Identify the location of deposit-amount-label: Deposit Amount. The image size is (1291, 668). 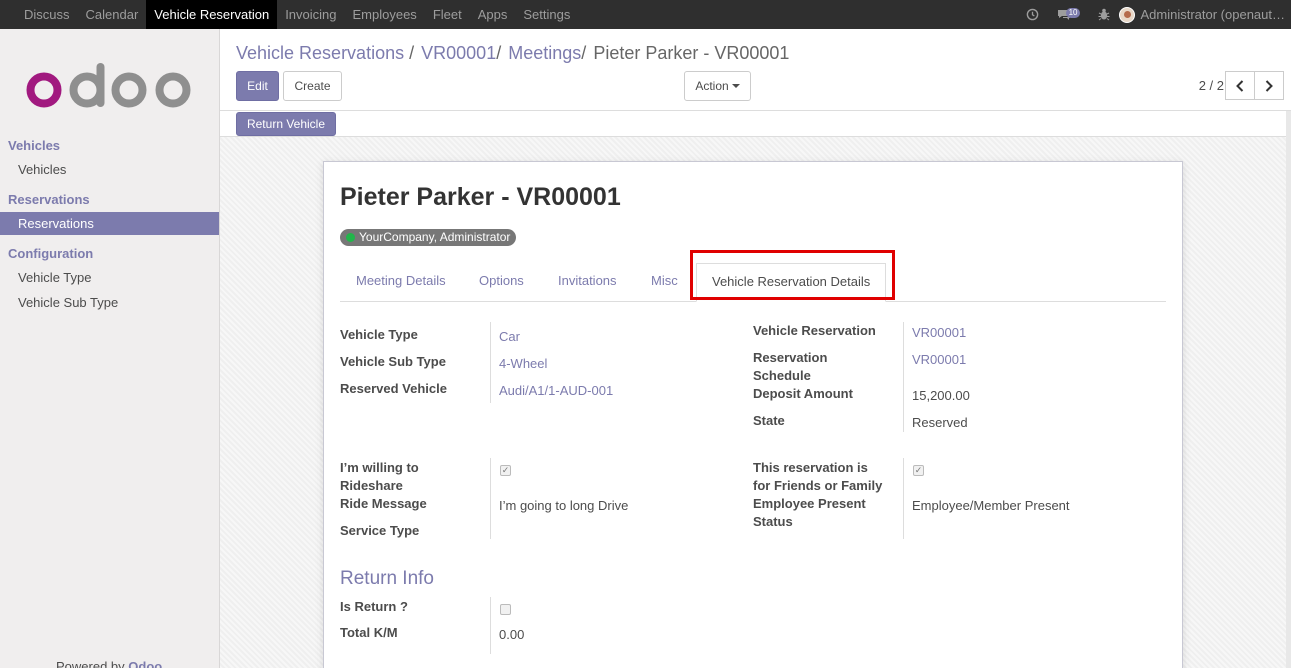
(803, 393).